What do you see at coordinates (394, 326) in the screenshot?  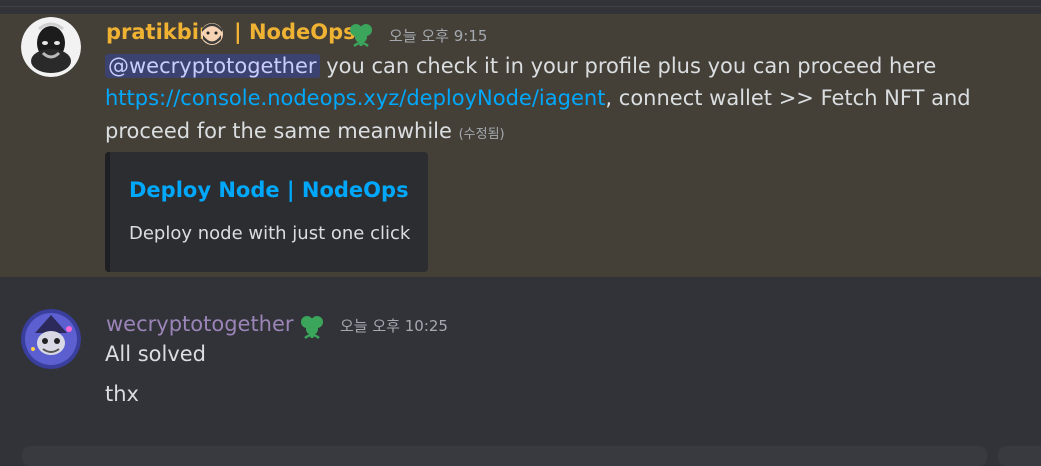 I see `timestamp: 오늘 오후 10:25` at bounding box center [394, 326].